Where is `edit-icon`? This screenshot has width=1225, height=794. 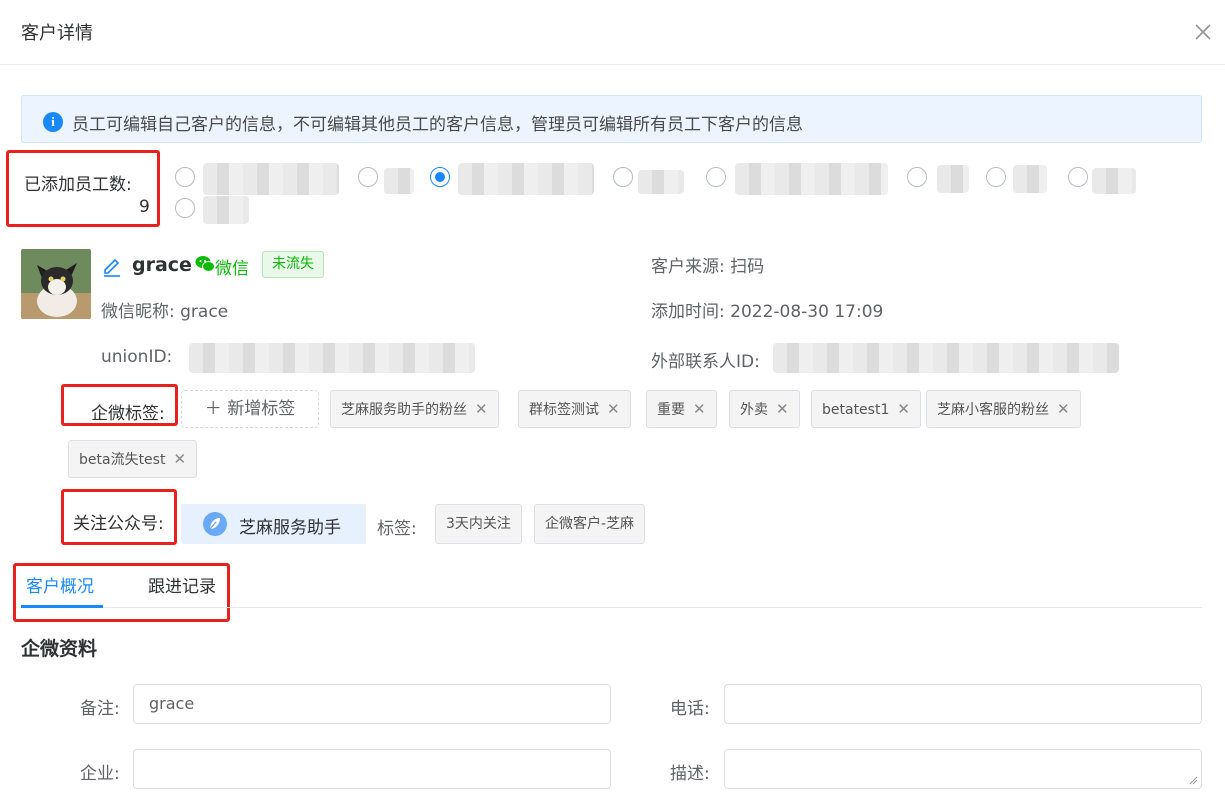 edit-icon is located at coordinates (112, 266).